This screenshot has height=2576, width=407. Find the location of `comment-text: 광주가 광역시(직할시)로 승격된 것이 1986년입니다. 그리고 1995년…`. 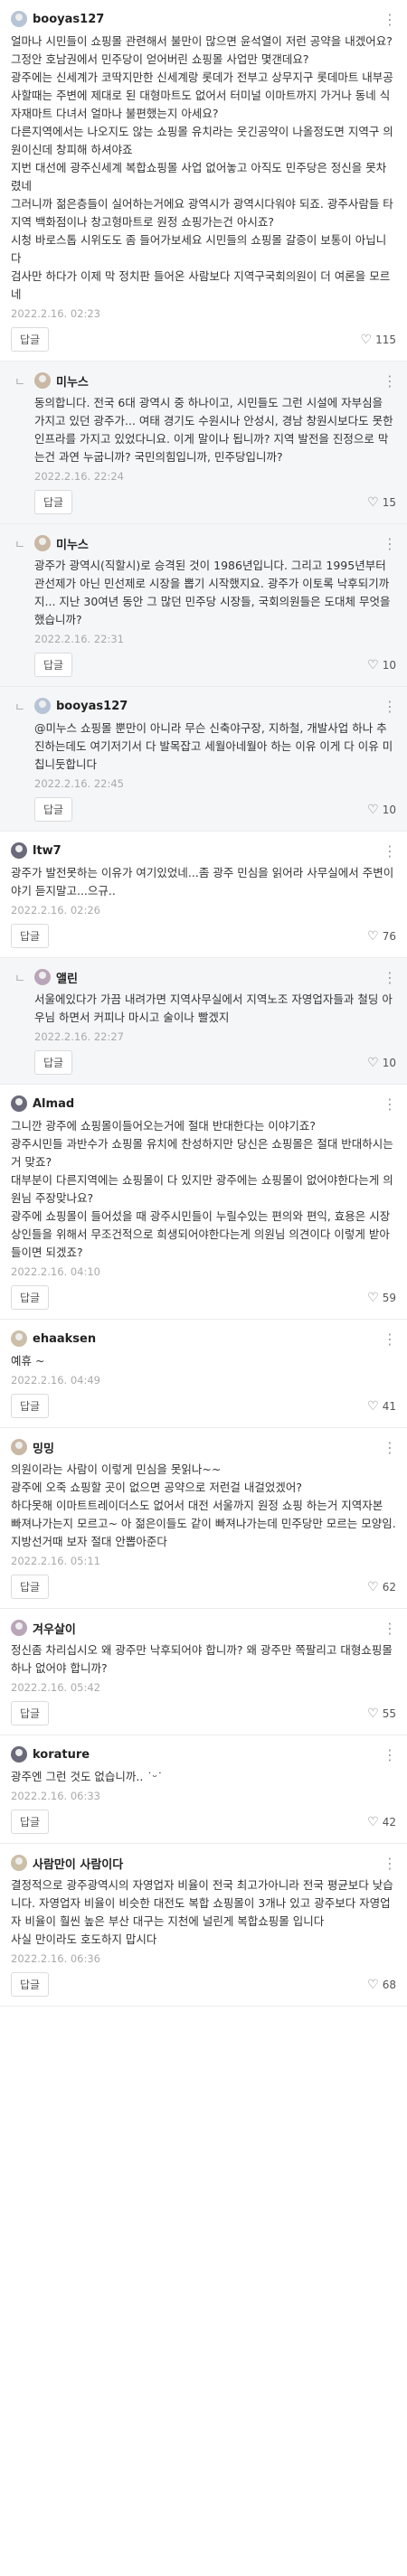

comment-text: 광주가 광역시(직할시)로 승격된 것이 1986년입니다. 그리고 1995년… is located at coordinates (214, 592).